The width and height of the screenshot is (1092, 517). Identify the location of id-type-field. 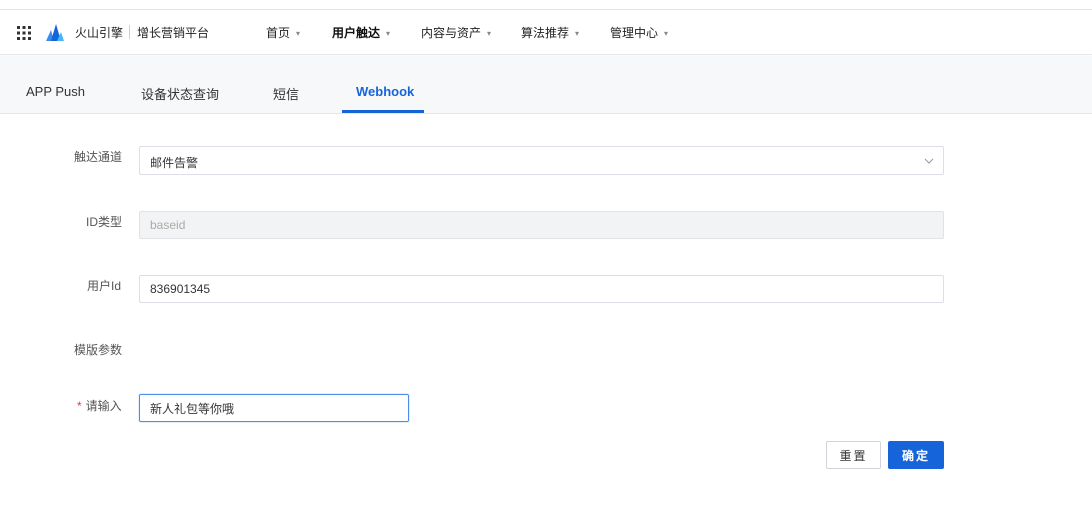
(541, 225).